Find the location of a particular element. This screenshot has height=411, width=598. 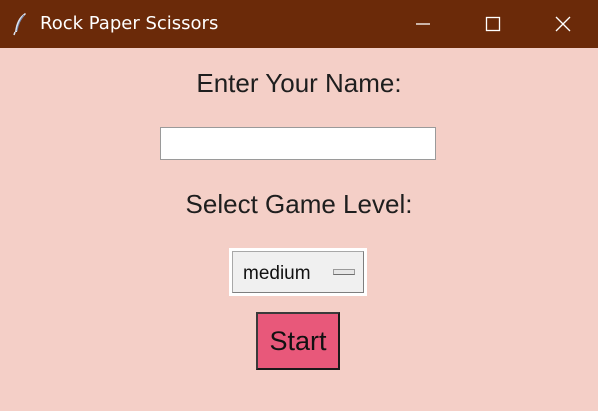

level-select: medium is located at coordinates (298, 272).